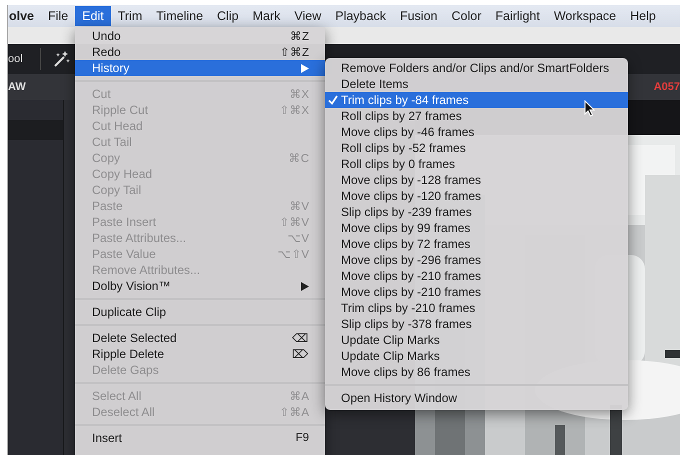  What do you see at coordinates (24, 59) in the screenshot?
I see `toolbar-label: ool` at bounding box center [24, 59].